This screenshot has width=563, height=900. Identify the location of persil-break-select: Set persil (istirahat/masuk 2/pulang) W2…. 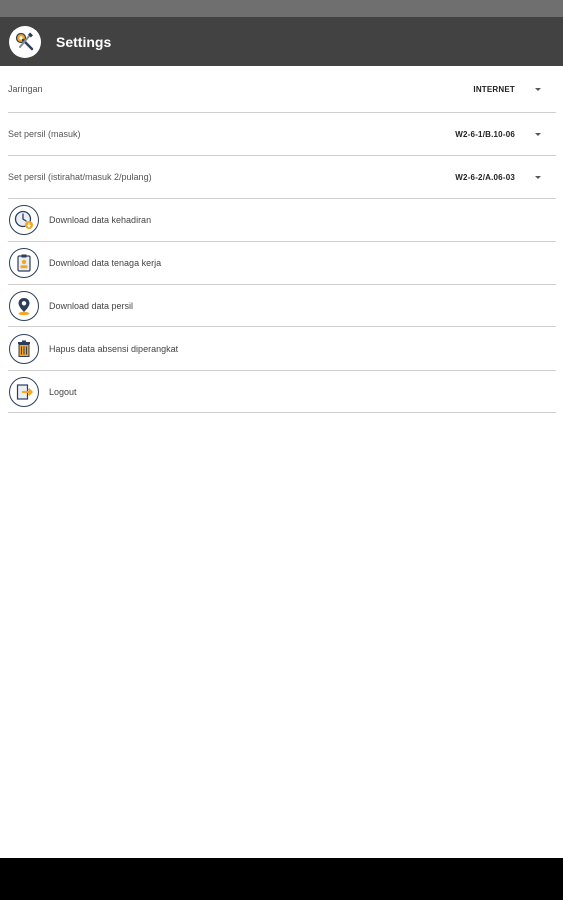
(282, 177).